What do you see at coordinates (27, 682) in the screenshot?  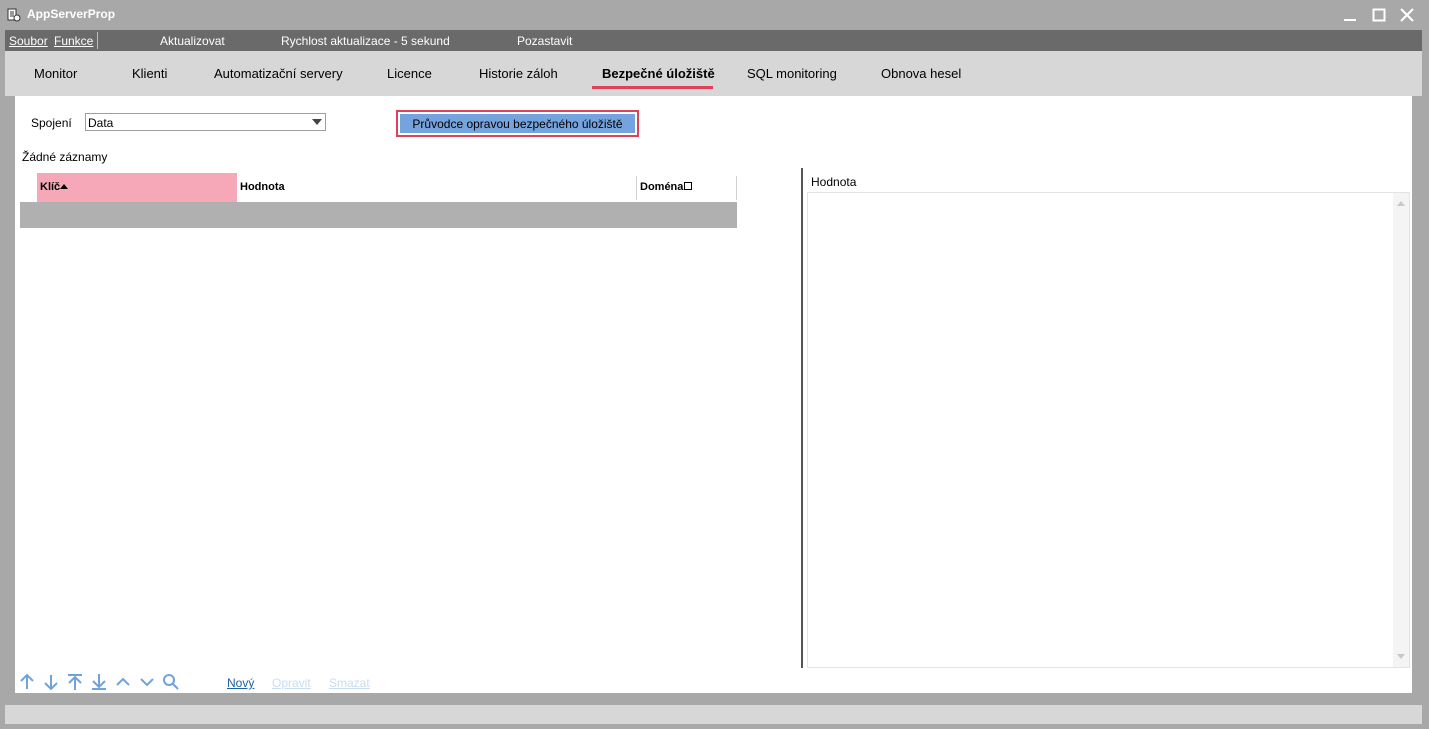 I see `arrow-up-icon` at bounding box center [27, 682].